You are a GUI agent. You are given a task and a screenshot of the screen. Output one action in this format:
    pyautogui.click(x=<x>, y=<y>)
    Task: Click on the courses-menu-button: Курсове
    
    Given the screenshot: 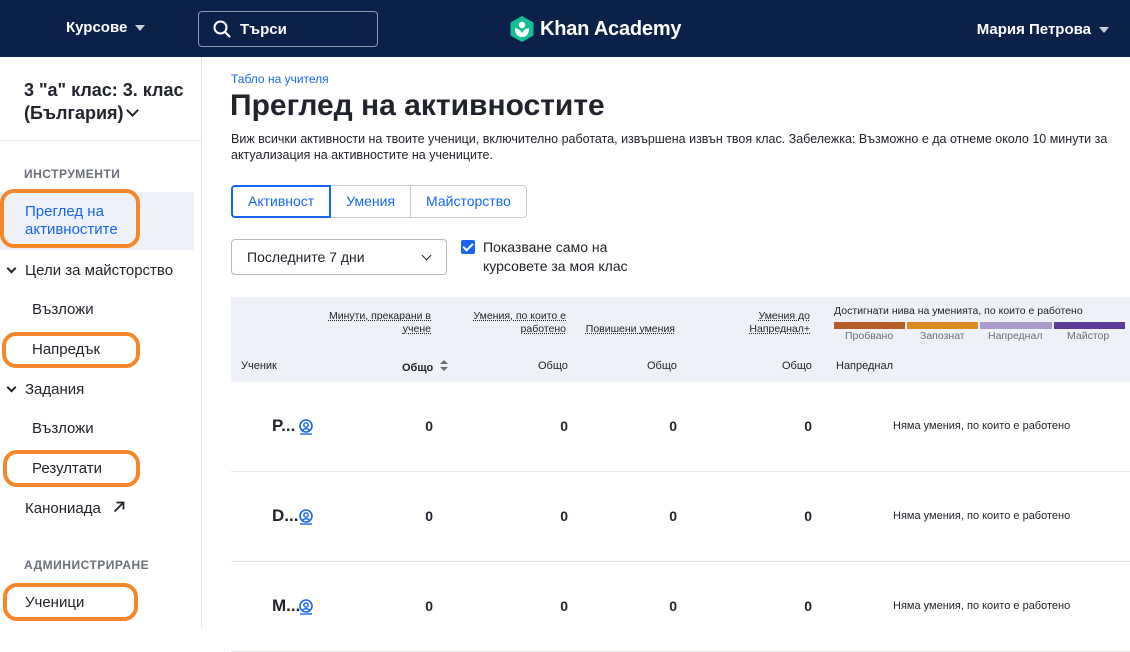 What is the action you would take?
    pyautogui.click(x=105, y=27)
    